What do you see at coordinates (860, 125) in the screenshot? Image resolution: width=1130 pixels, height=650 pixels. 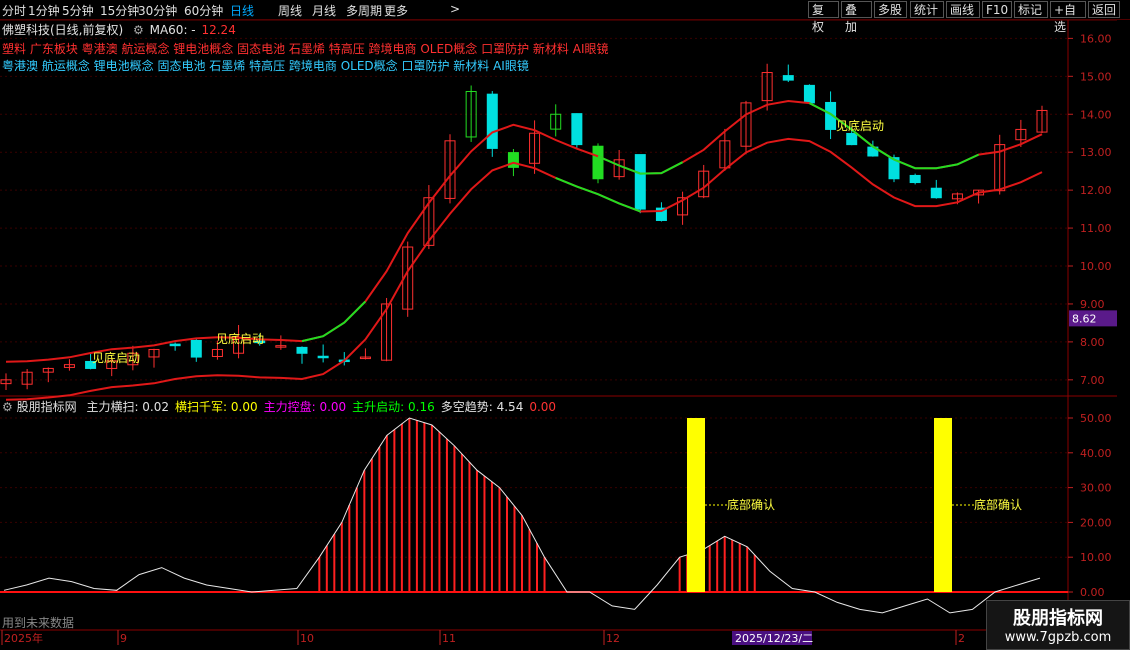 I see `bottom-start-label-2: 见底启动` at bounding box center [860, 125].